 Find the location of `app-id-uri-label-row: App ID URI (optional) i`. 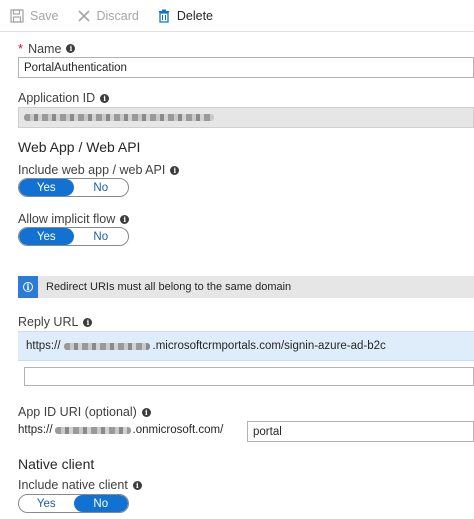

app-id-uri-label-row: App ID URI (optional) i is located at coordinates (84, 412).